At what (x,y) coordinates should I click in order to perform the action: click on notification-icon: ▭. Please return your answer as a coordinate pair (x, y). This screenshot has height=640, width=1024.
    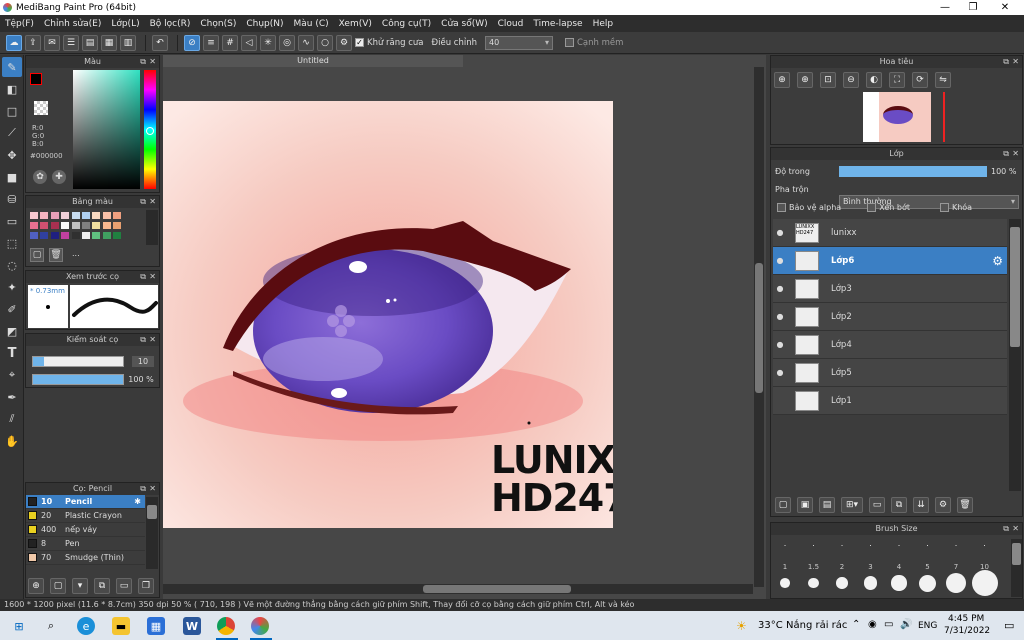
    Looking at the image, I should click on (1009, 625).